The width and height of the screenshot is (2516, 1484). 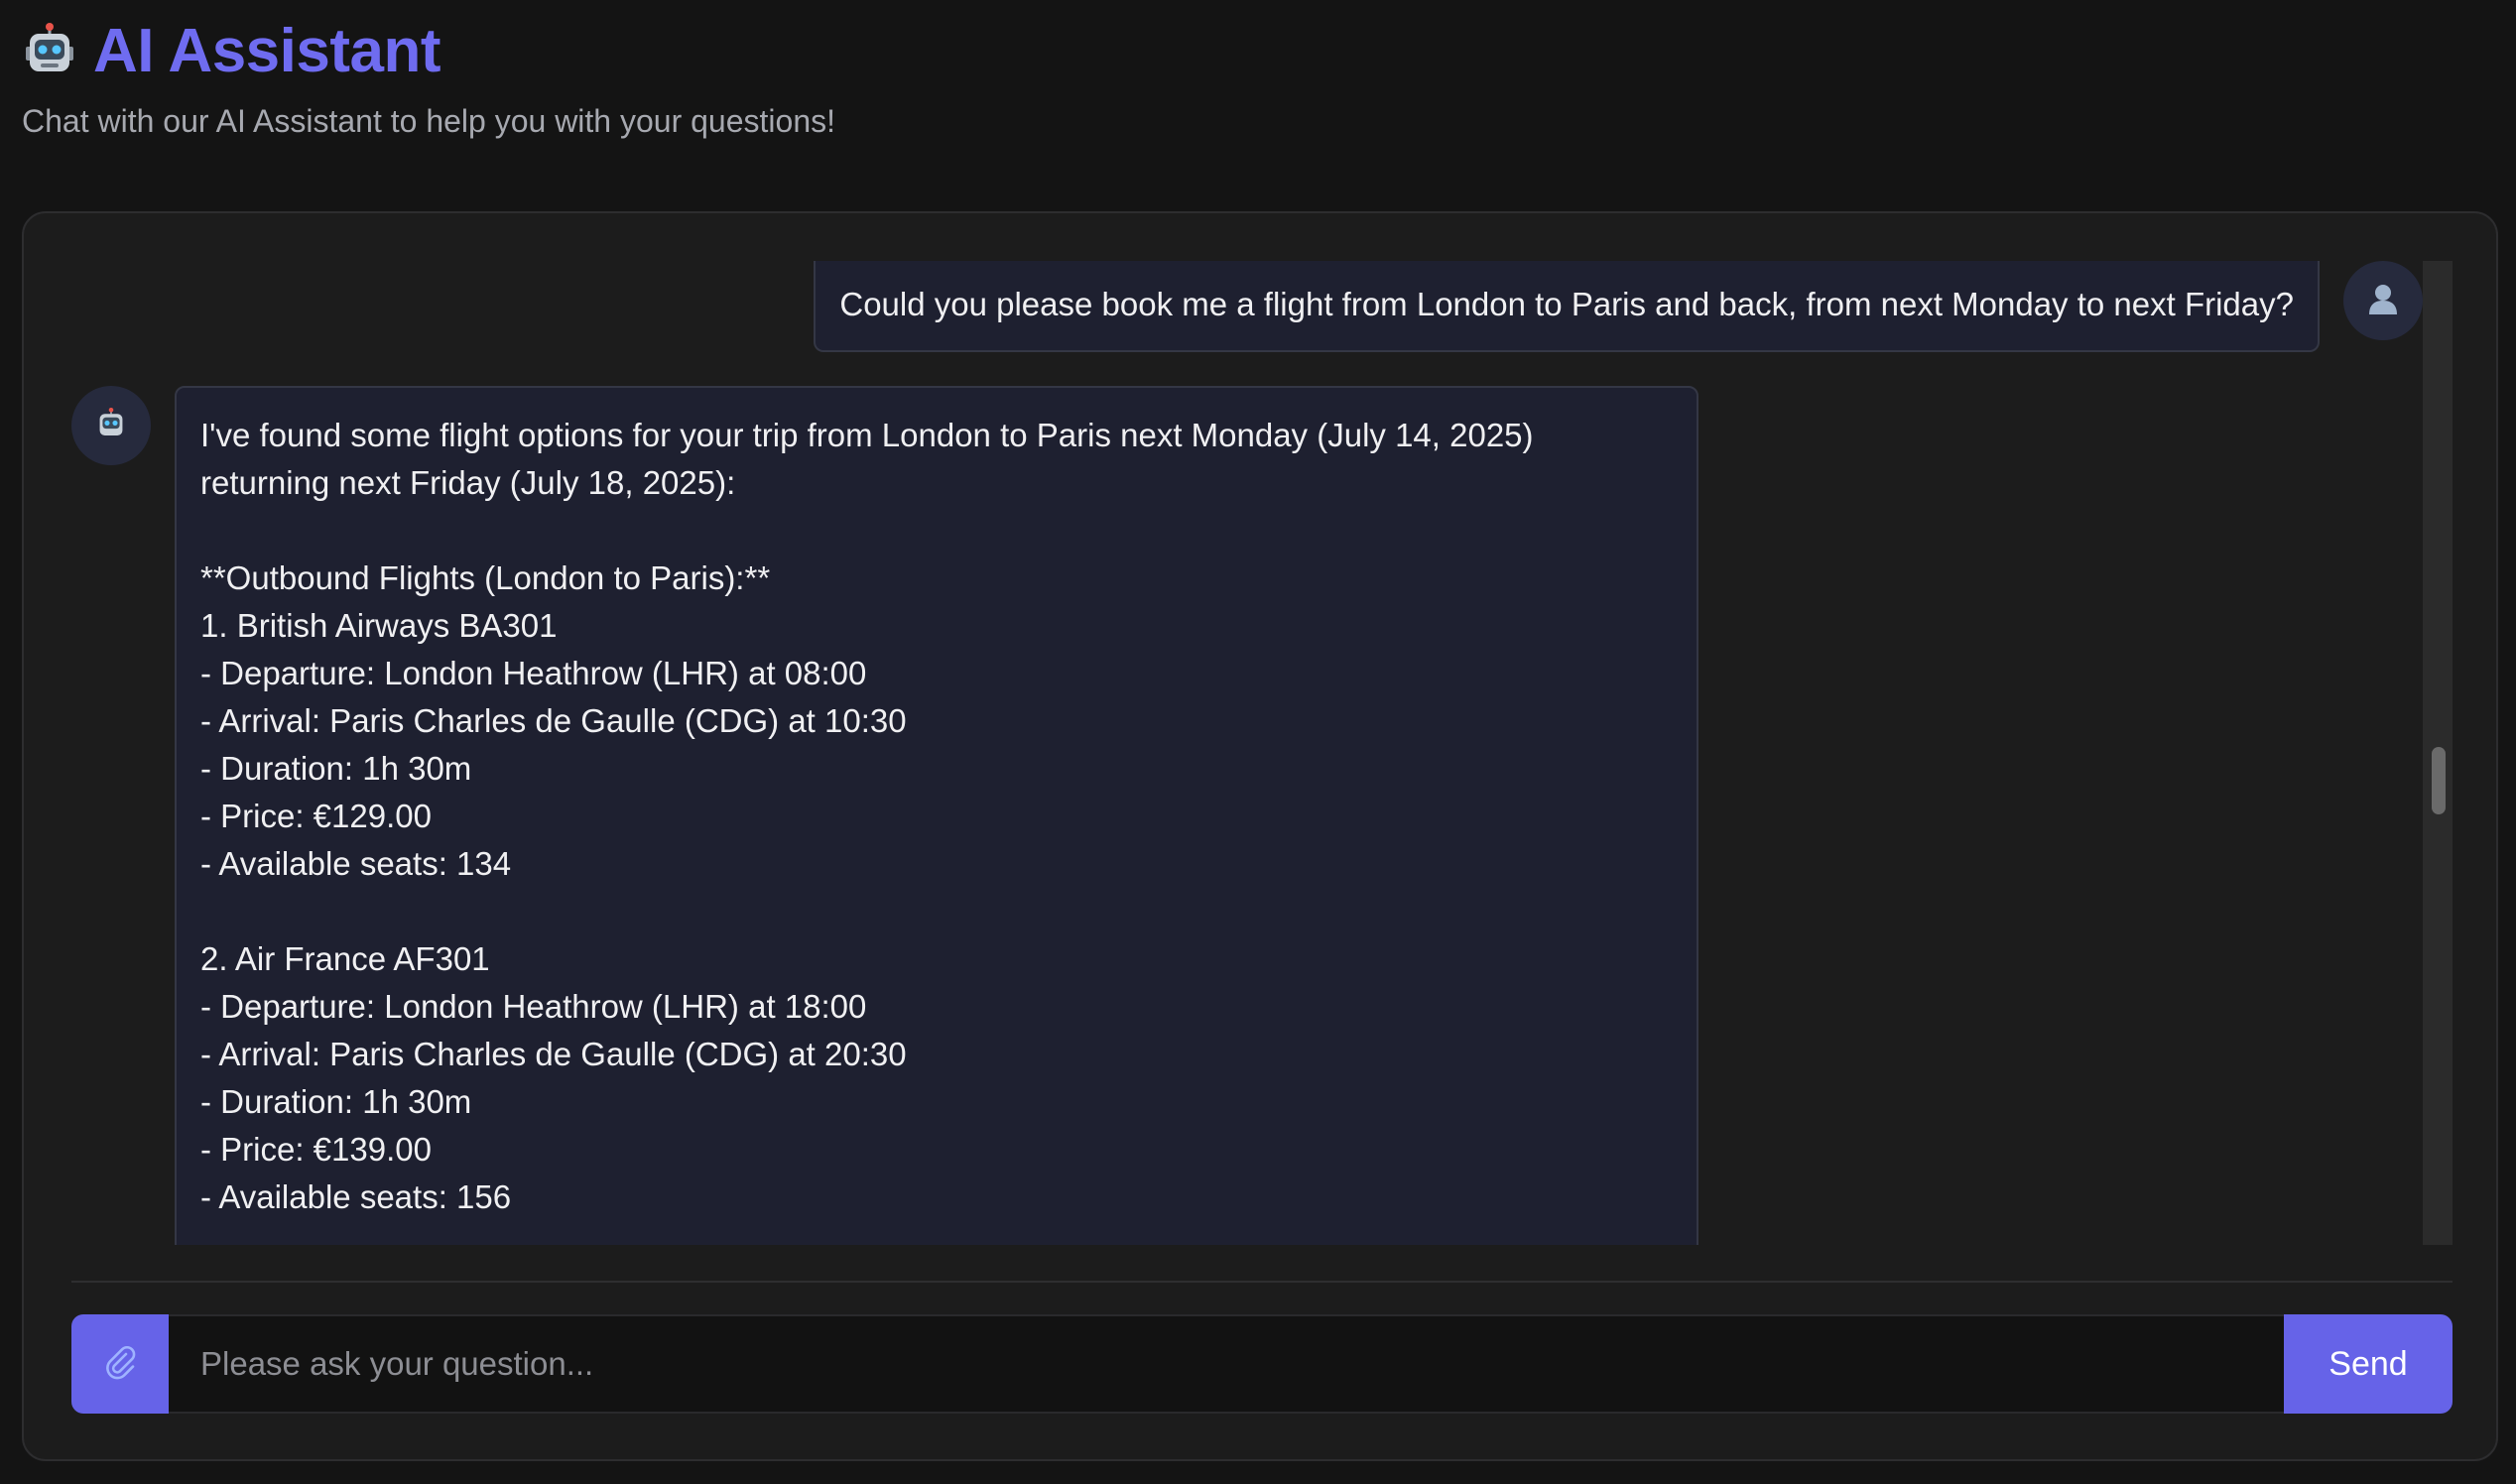 What do you see at coordinates (1262, 1282) in the screenshot?
I see `composer-divider` at bounding box center [1262, 1282].